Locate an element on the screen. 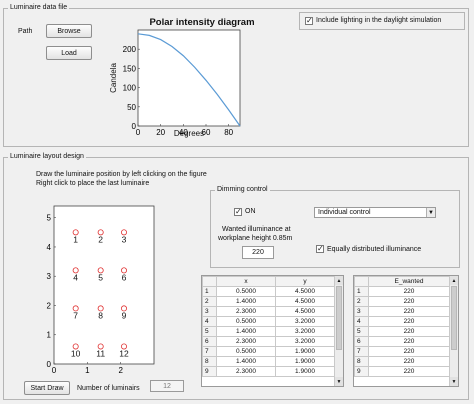  table-row: 1 220 is located at coordinates (402, 291).